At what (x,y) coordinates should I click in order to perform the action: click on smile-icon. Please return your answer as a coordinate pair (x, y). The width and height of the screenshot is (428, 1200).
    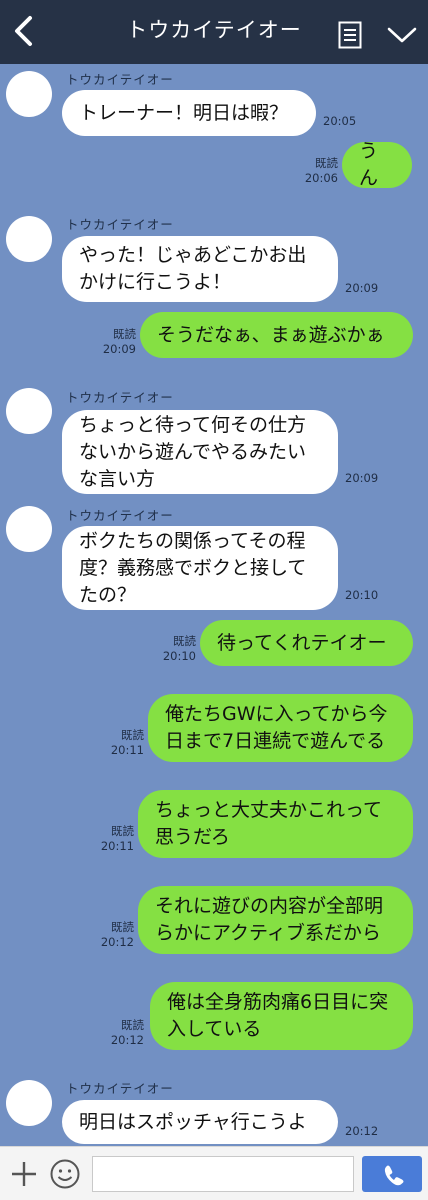
    Looking at the image, I should click on (65, 1174).